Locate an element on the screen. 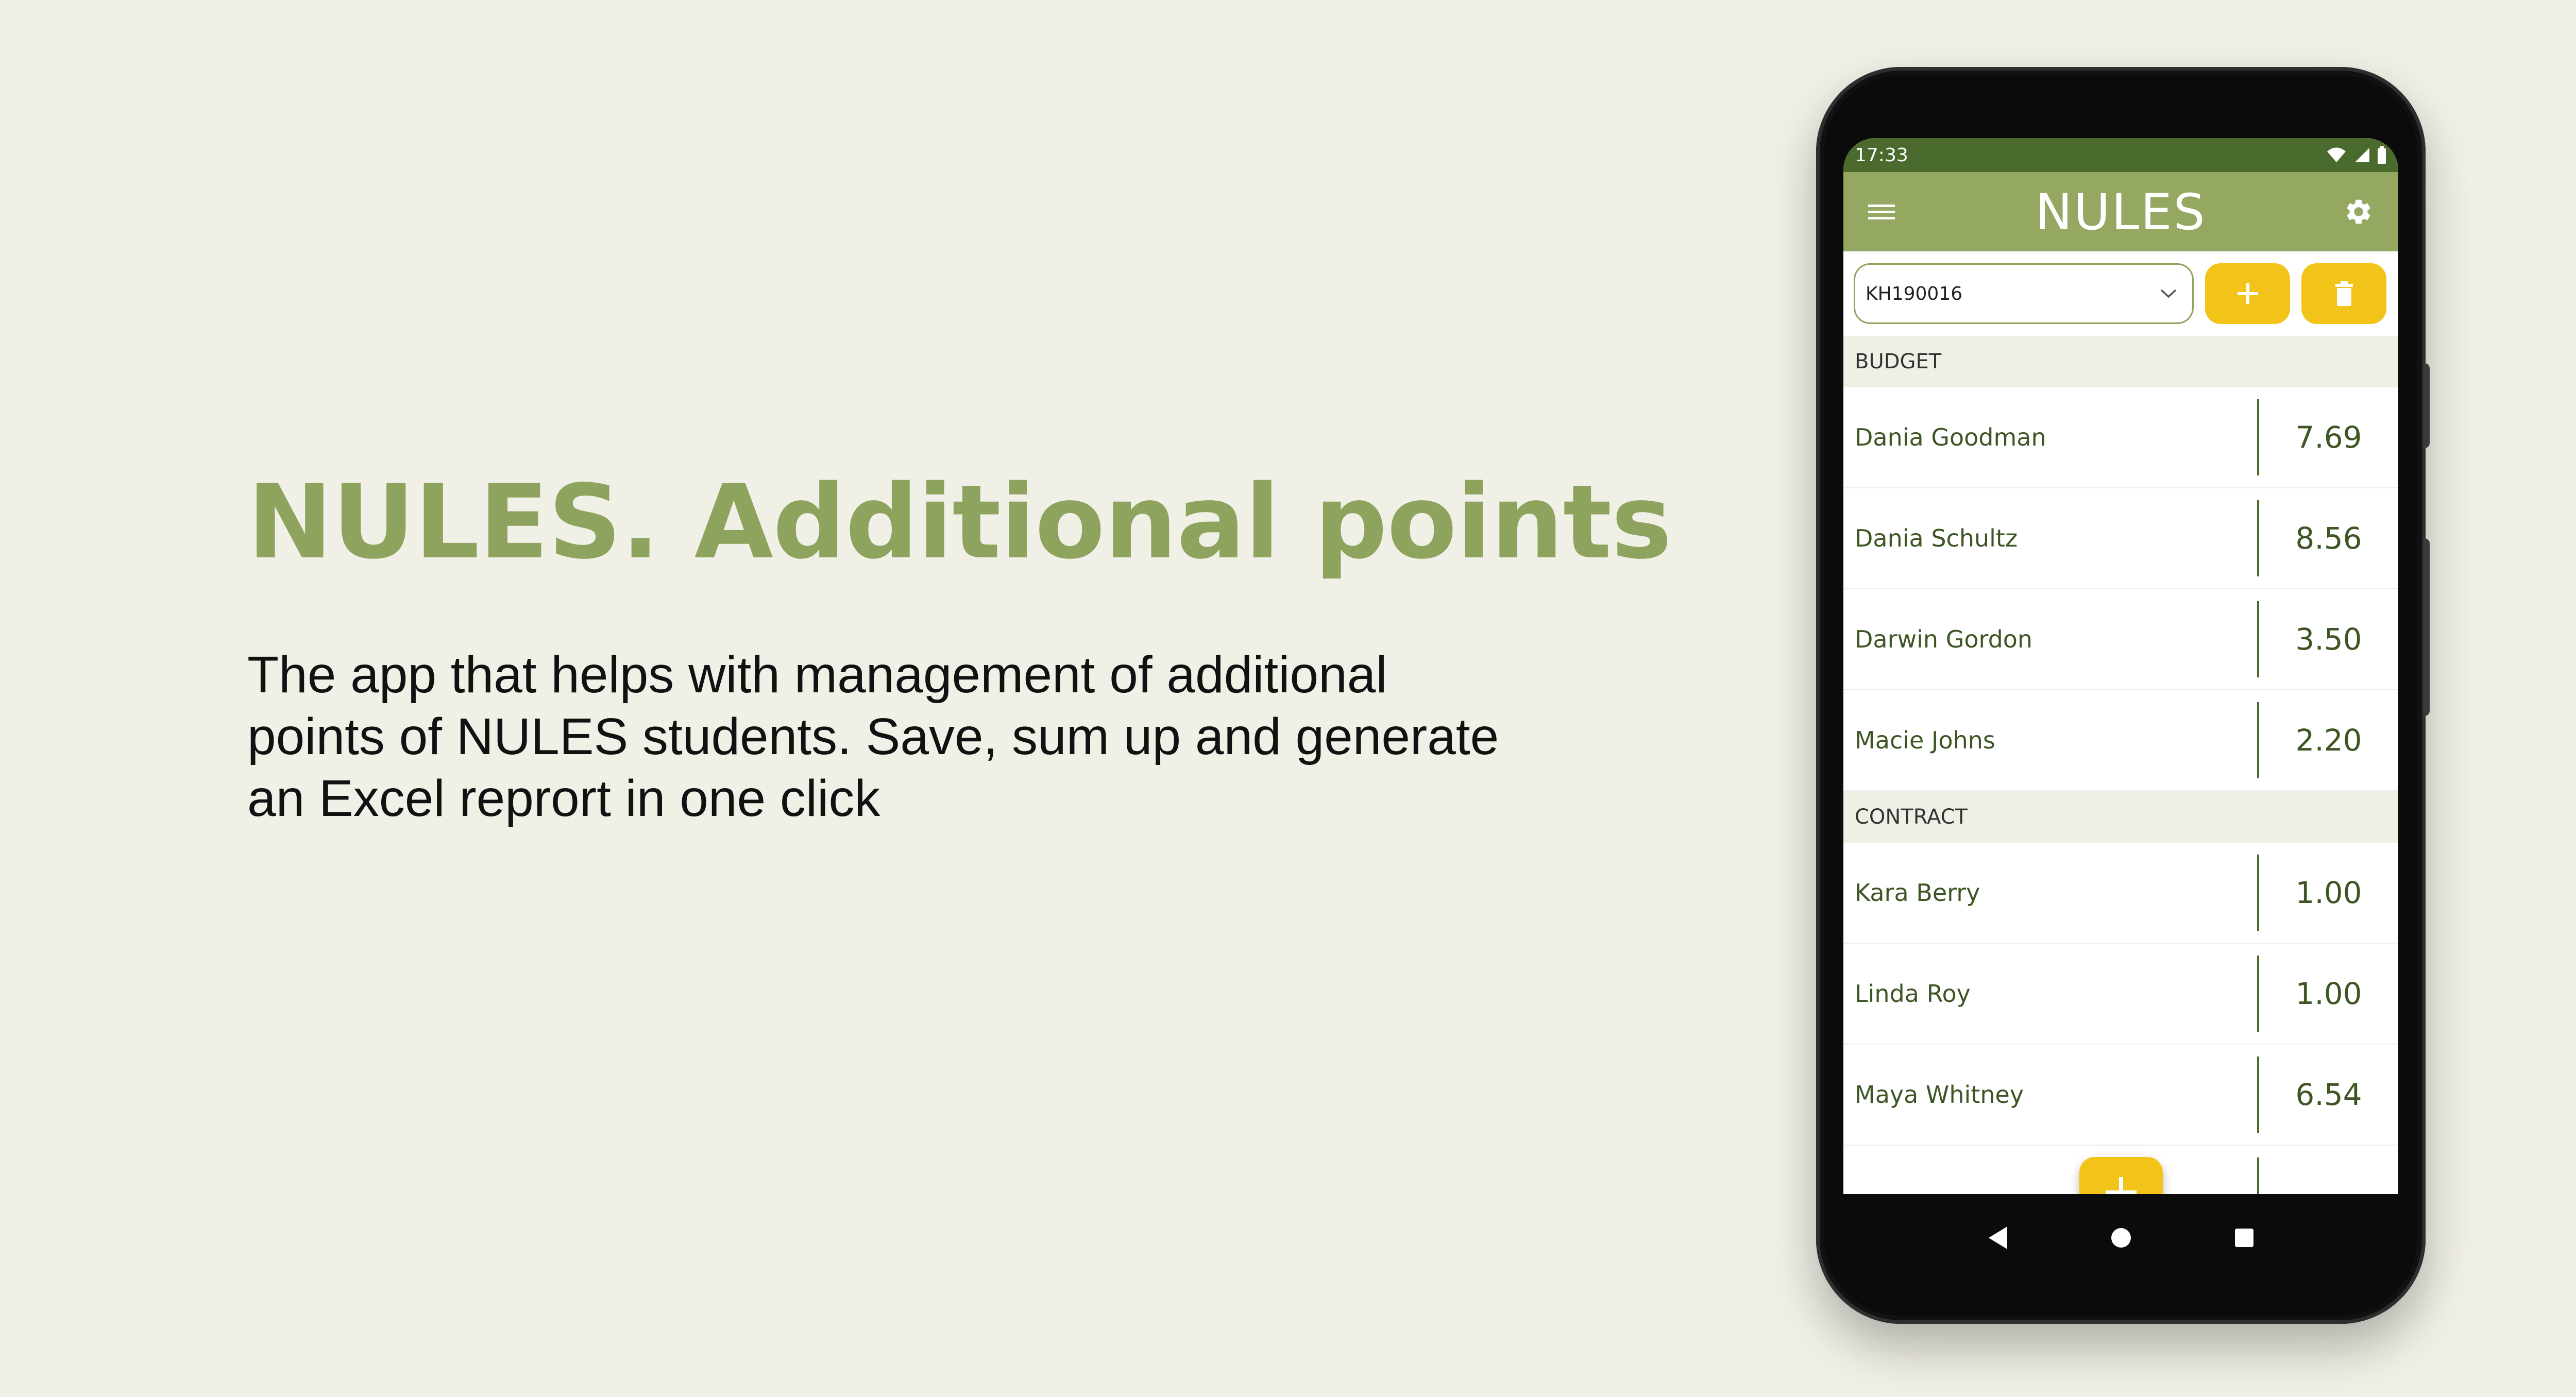 This screenshot has width=2576, height=1397. app-bar: NULES is located at coordinates (2120, 211).